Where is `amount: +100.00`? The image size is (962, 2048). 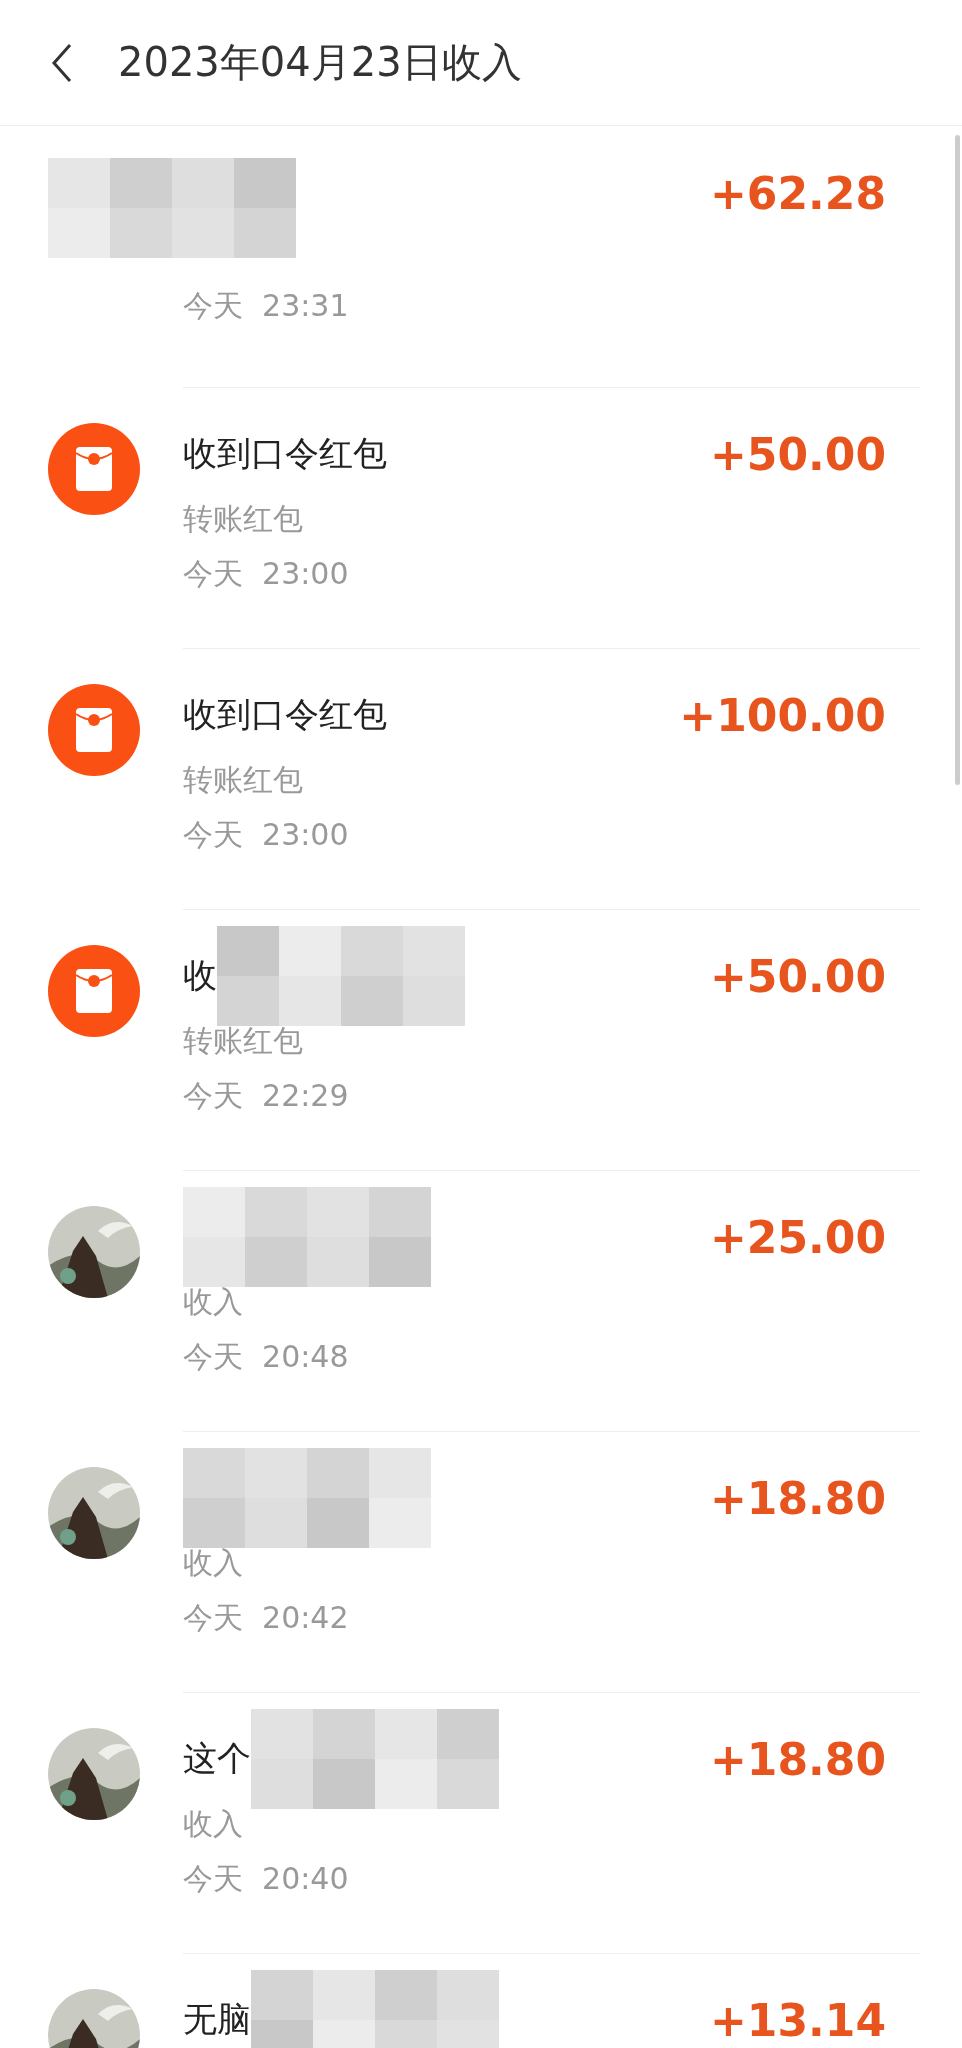 amount: +100.00 is located at coordinates (782, 716).